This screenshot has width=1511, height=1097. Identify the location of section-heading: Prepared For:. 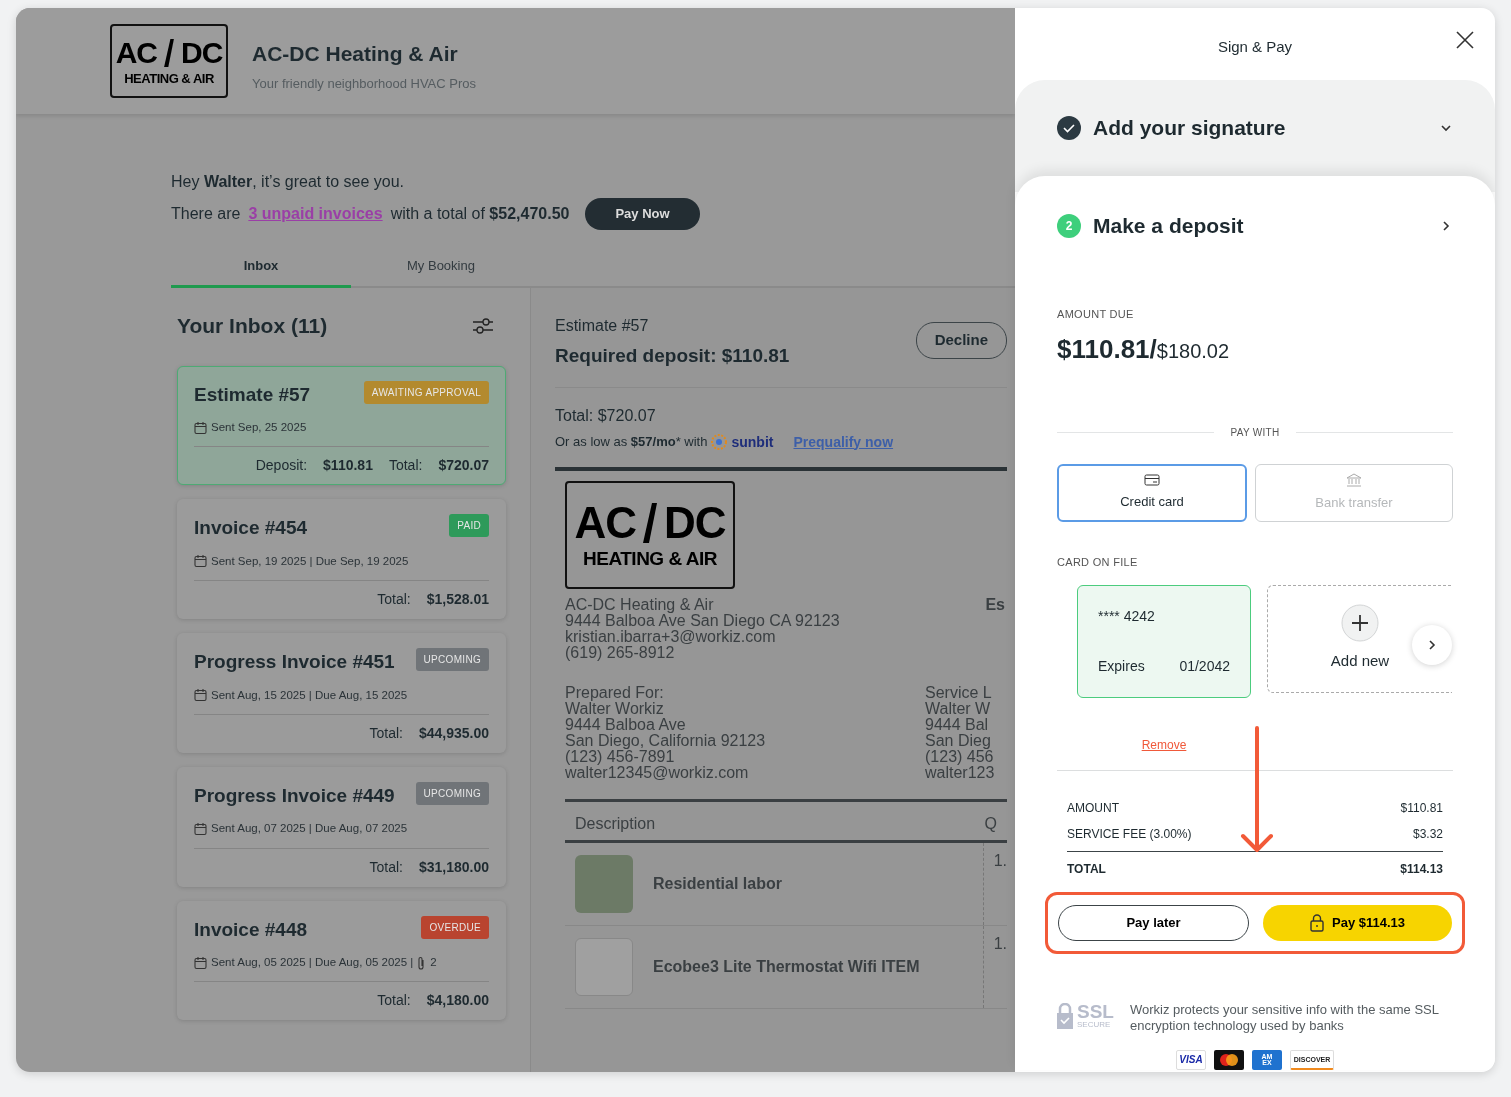
(615, 692).